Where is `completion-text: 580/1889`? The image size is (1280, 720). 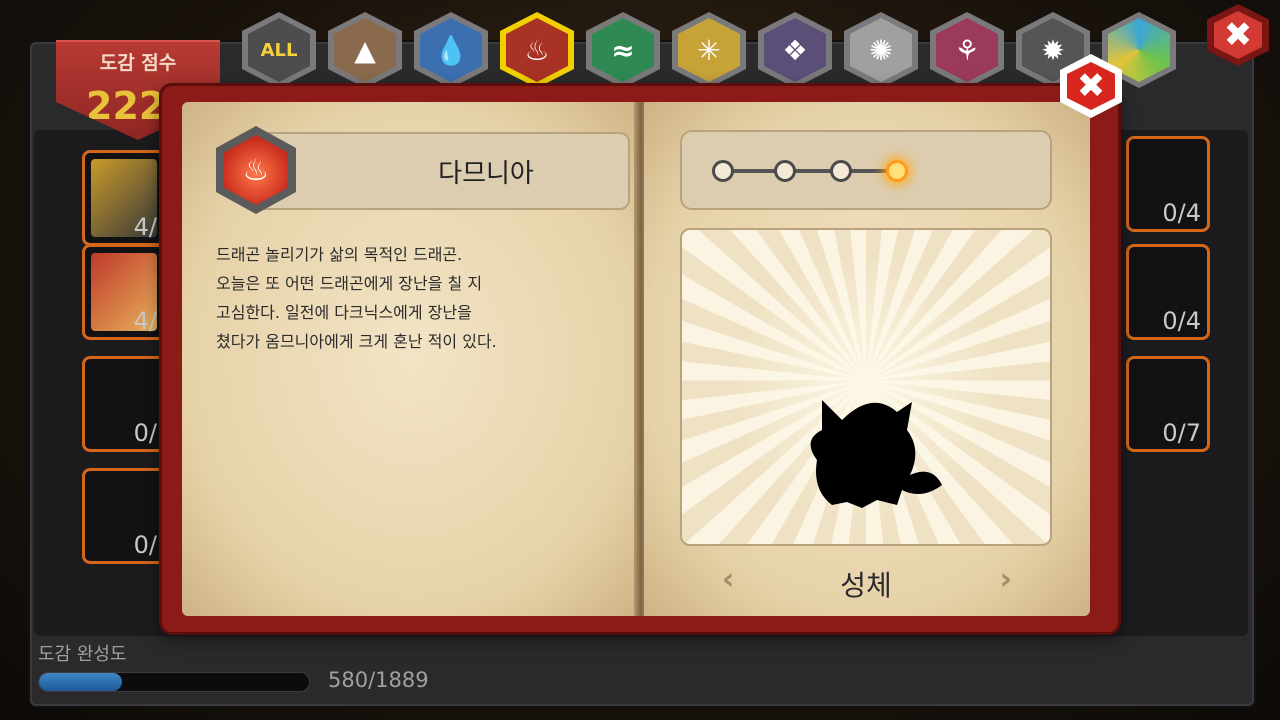
completion-text: 580/1889 is located at coordinates (378, 680).